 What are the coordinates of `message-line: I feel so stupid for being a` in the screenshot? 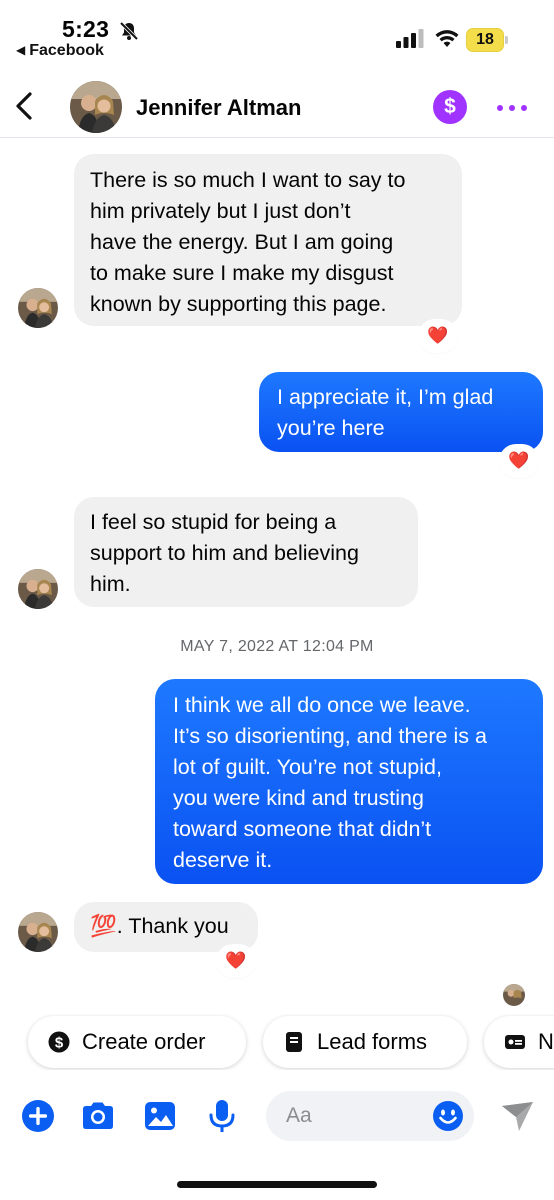 It's located at (213, 522).